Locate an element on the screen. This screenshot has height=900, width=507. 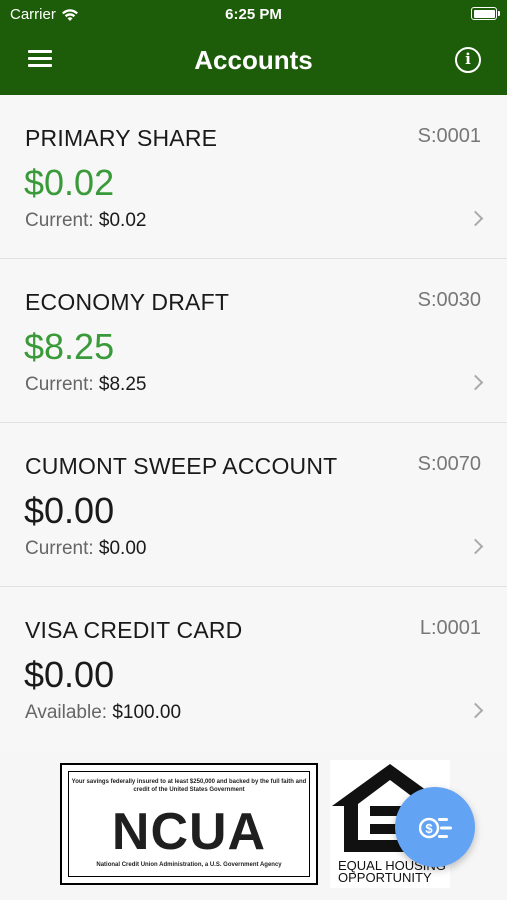
sub-balance-label: Available: is located at coordinates (66, 712).